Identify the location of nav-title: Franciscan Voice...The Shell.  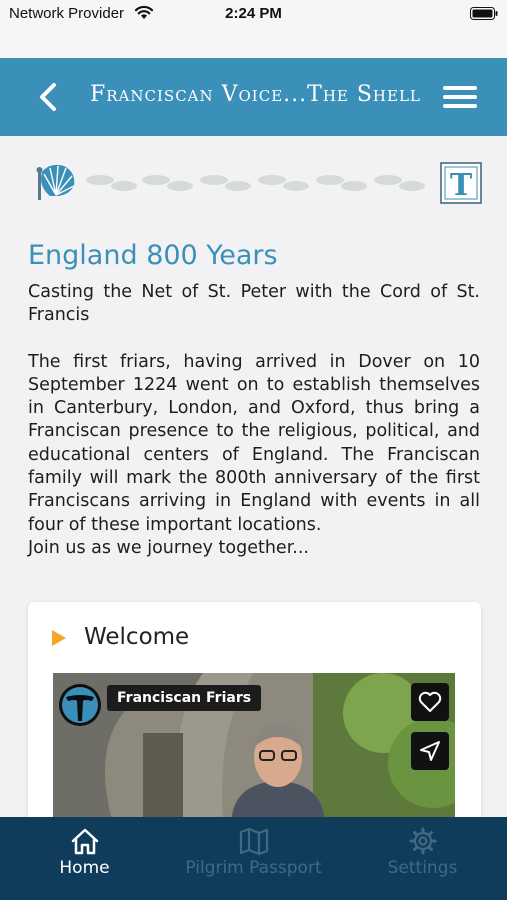
(255, 94).